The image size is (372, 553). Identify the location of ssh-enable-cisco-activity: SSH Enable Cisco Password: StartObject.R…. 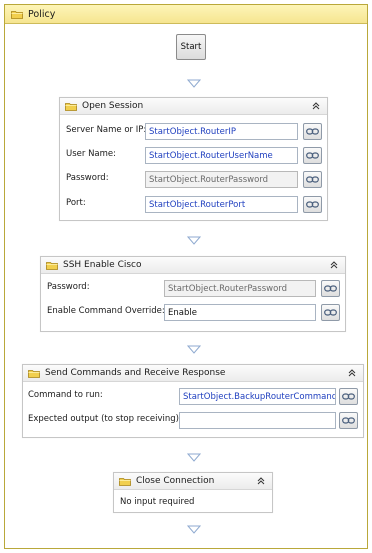
(193, 294).